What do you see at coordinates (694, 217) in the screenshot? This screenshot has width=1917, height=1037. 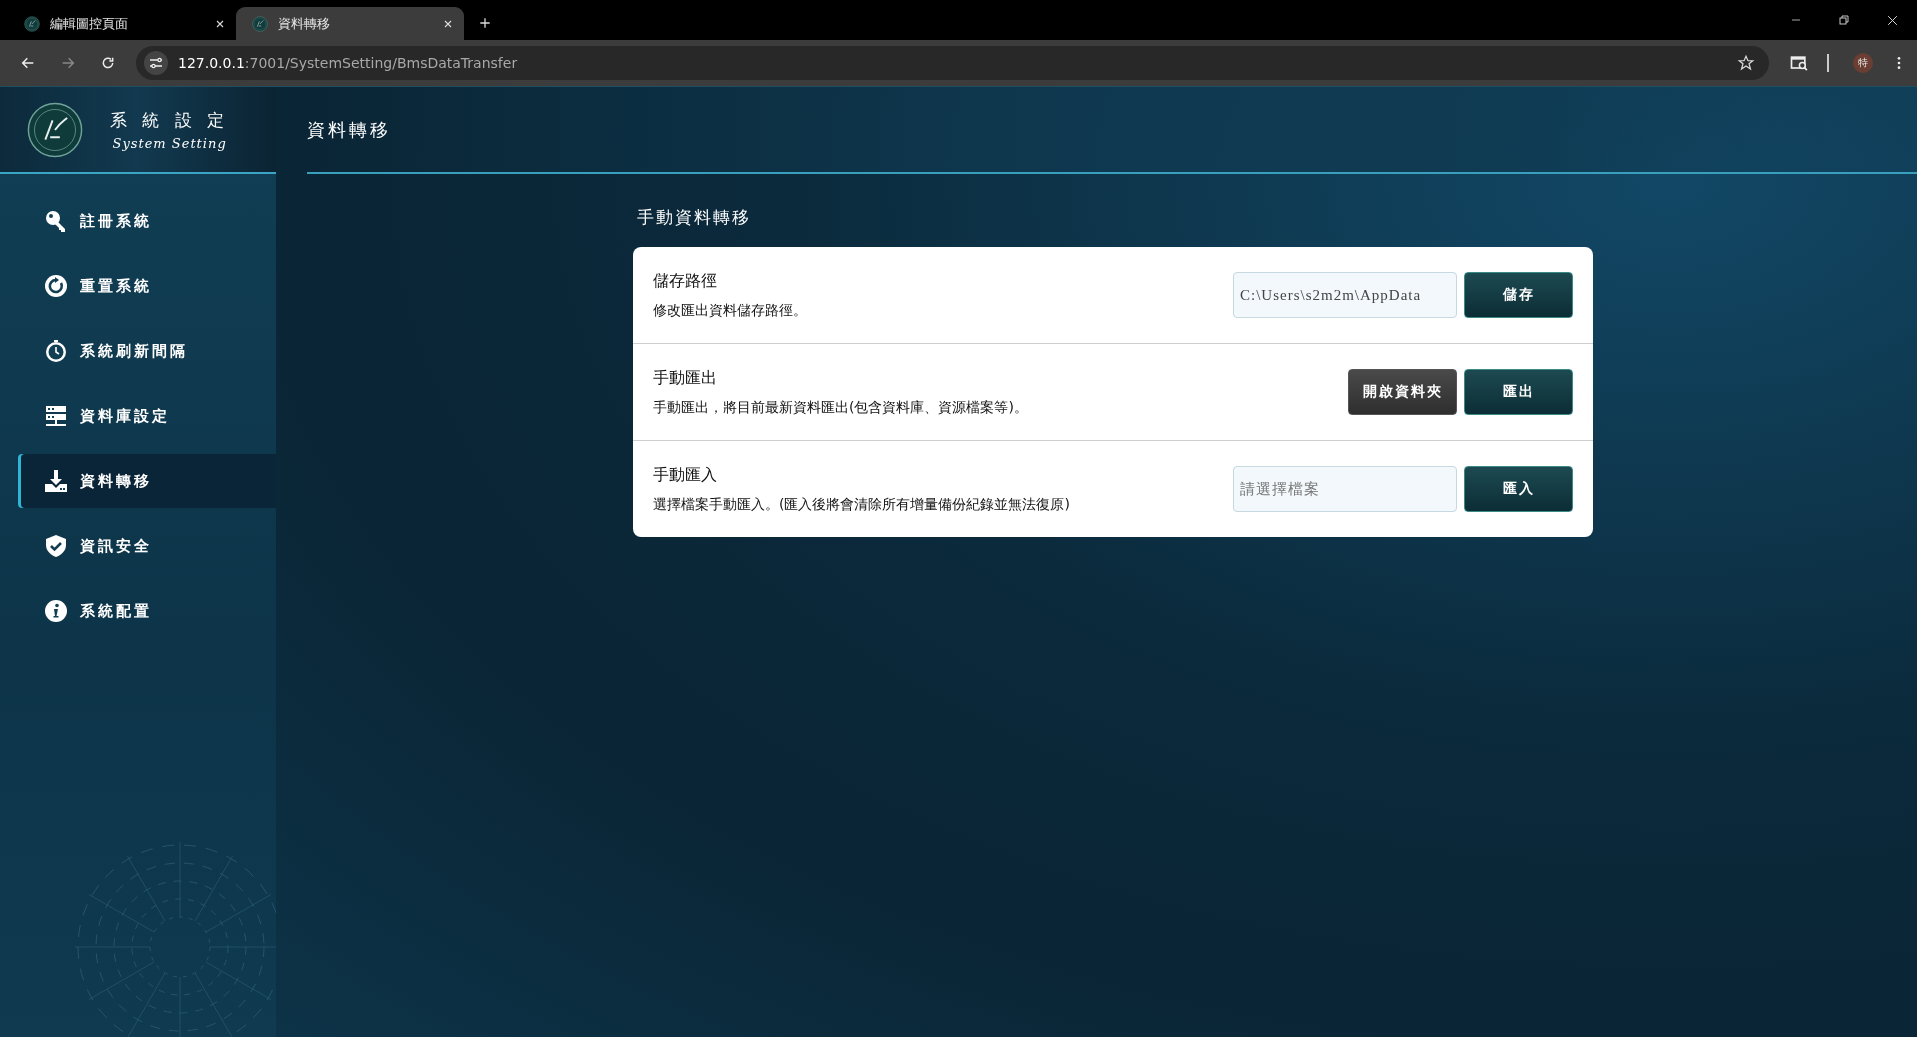 I see `section-title: 手動資料轉移` at bounding box center [694, 217].